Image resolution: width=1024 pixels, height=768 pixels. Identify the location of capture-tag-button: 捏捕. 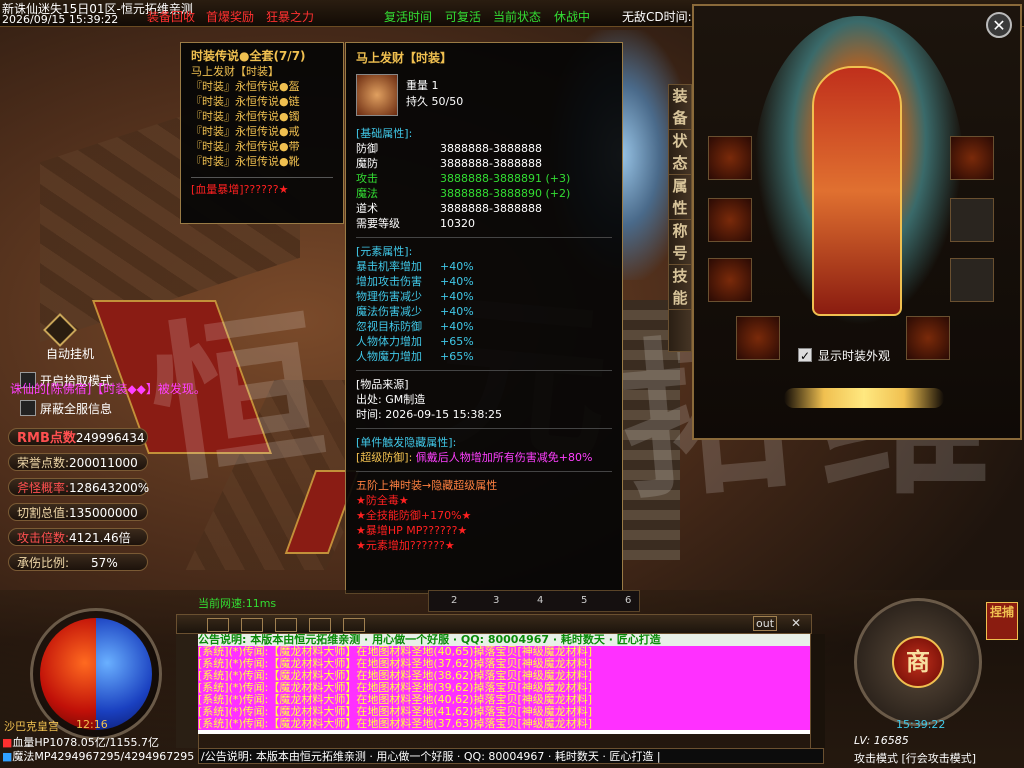
(1002, 621).